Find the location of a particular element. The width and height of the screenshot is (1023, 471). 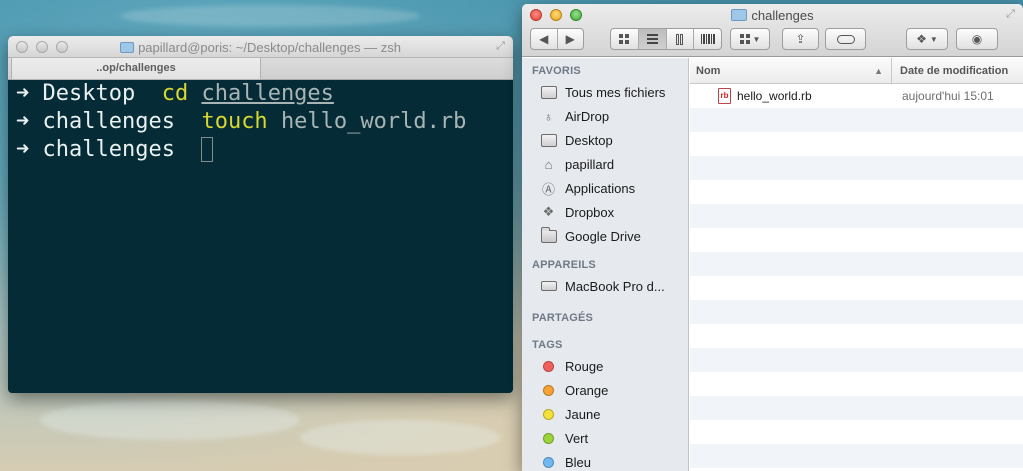

sidebar-item-tag-yellow: Jaune is located at coordinates (605, 414).